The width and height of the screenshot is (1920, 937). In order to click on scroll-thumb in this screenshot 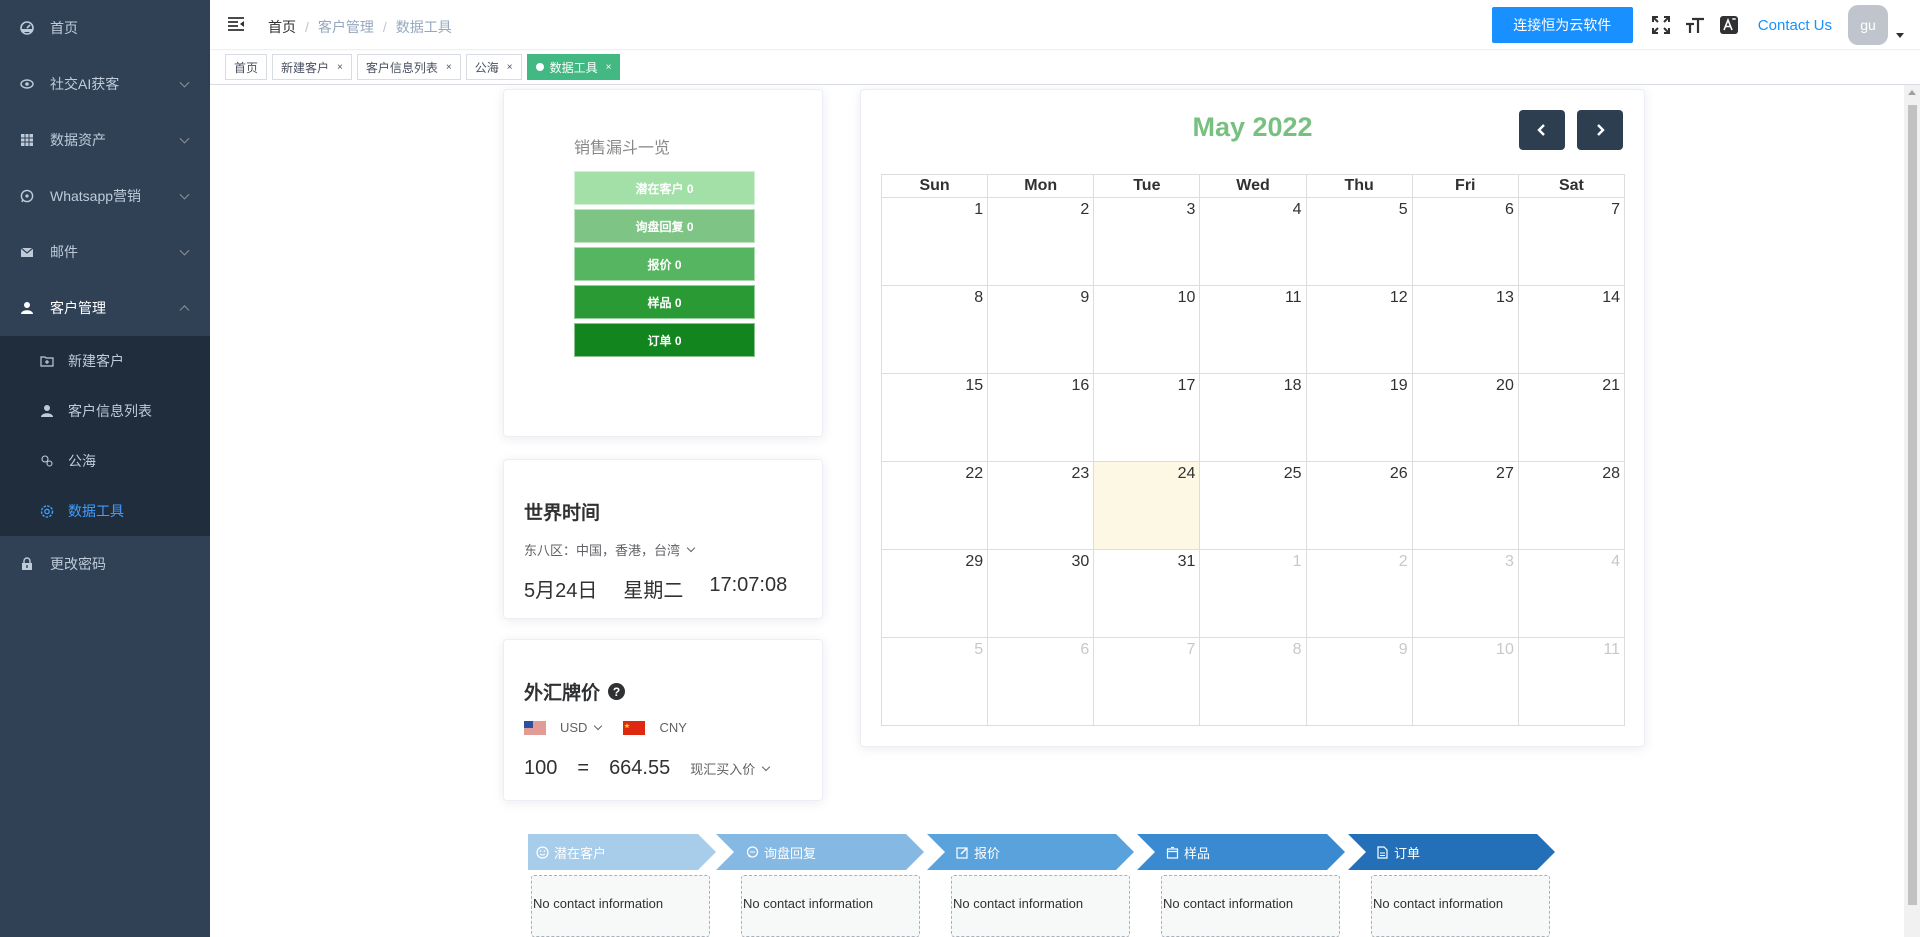, I will do `click(1912, 505)`.